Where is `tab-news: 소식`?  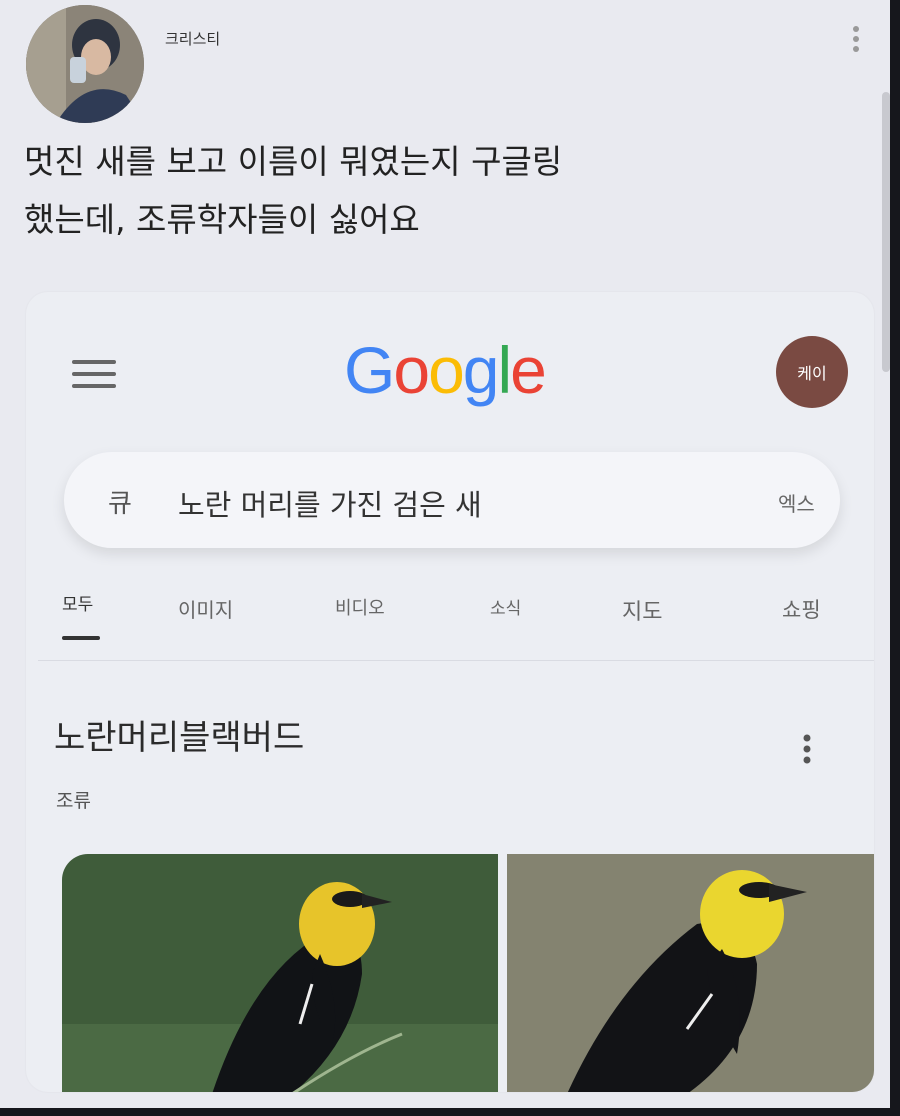
tab-news: 소식 is located at coordinates (505, 606).